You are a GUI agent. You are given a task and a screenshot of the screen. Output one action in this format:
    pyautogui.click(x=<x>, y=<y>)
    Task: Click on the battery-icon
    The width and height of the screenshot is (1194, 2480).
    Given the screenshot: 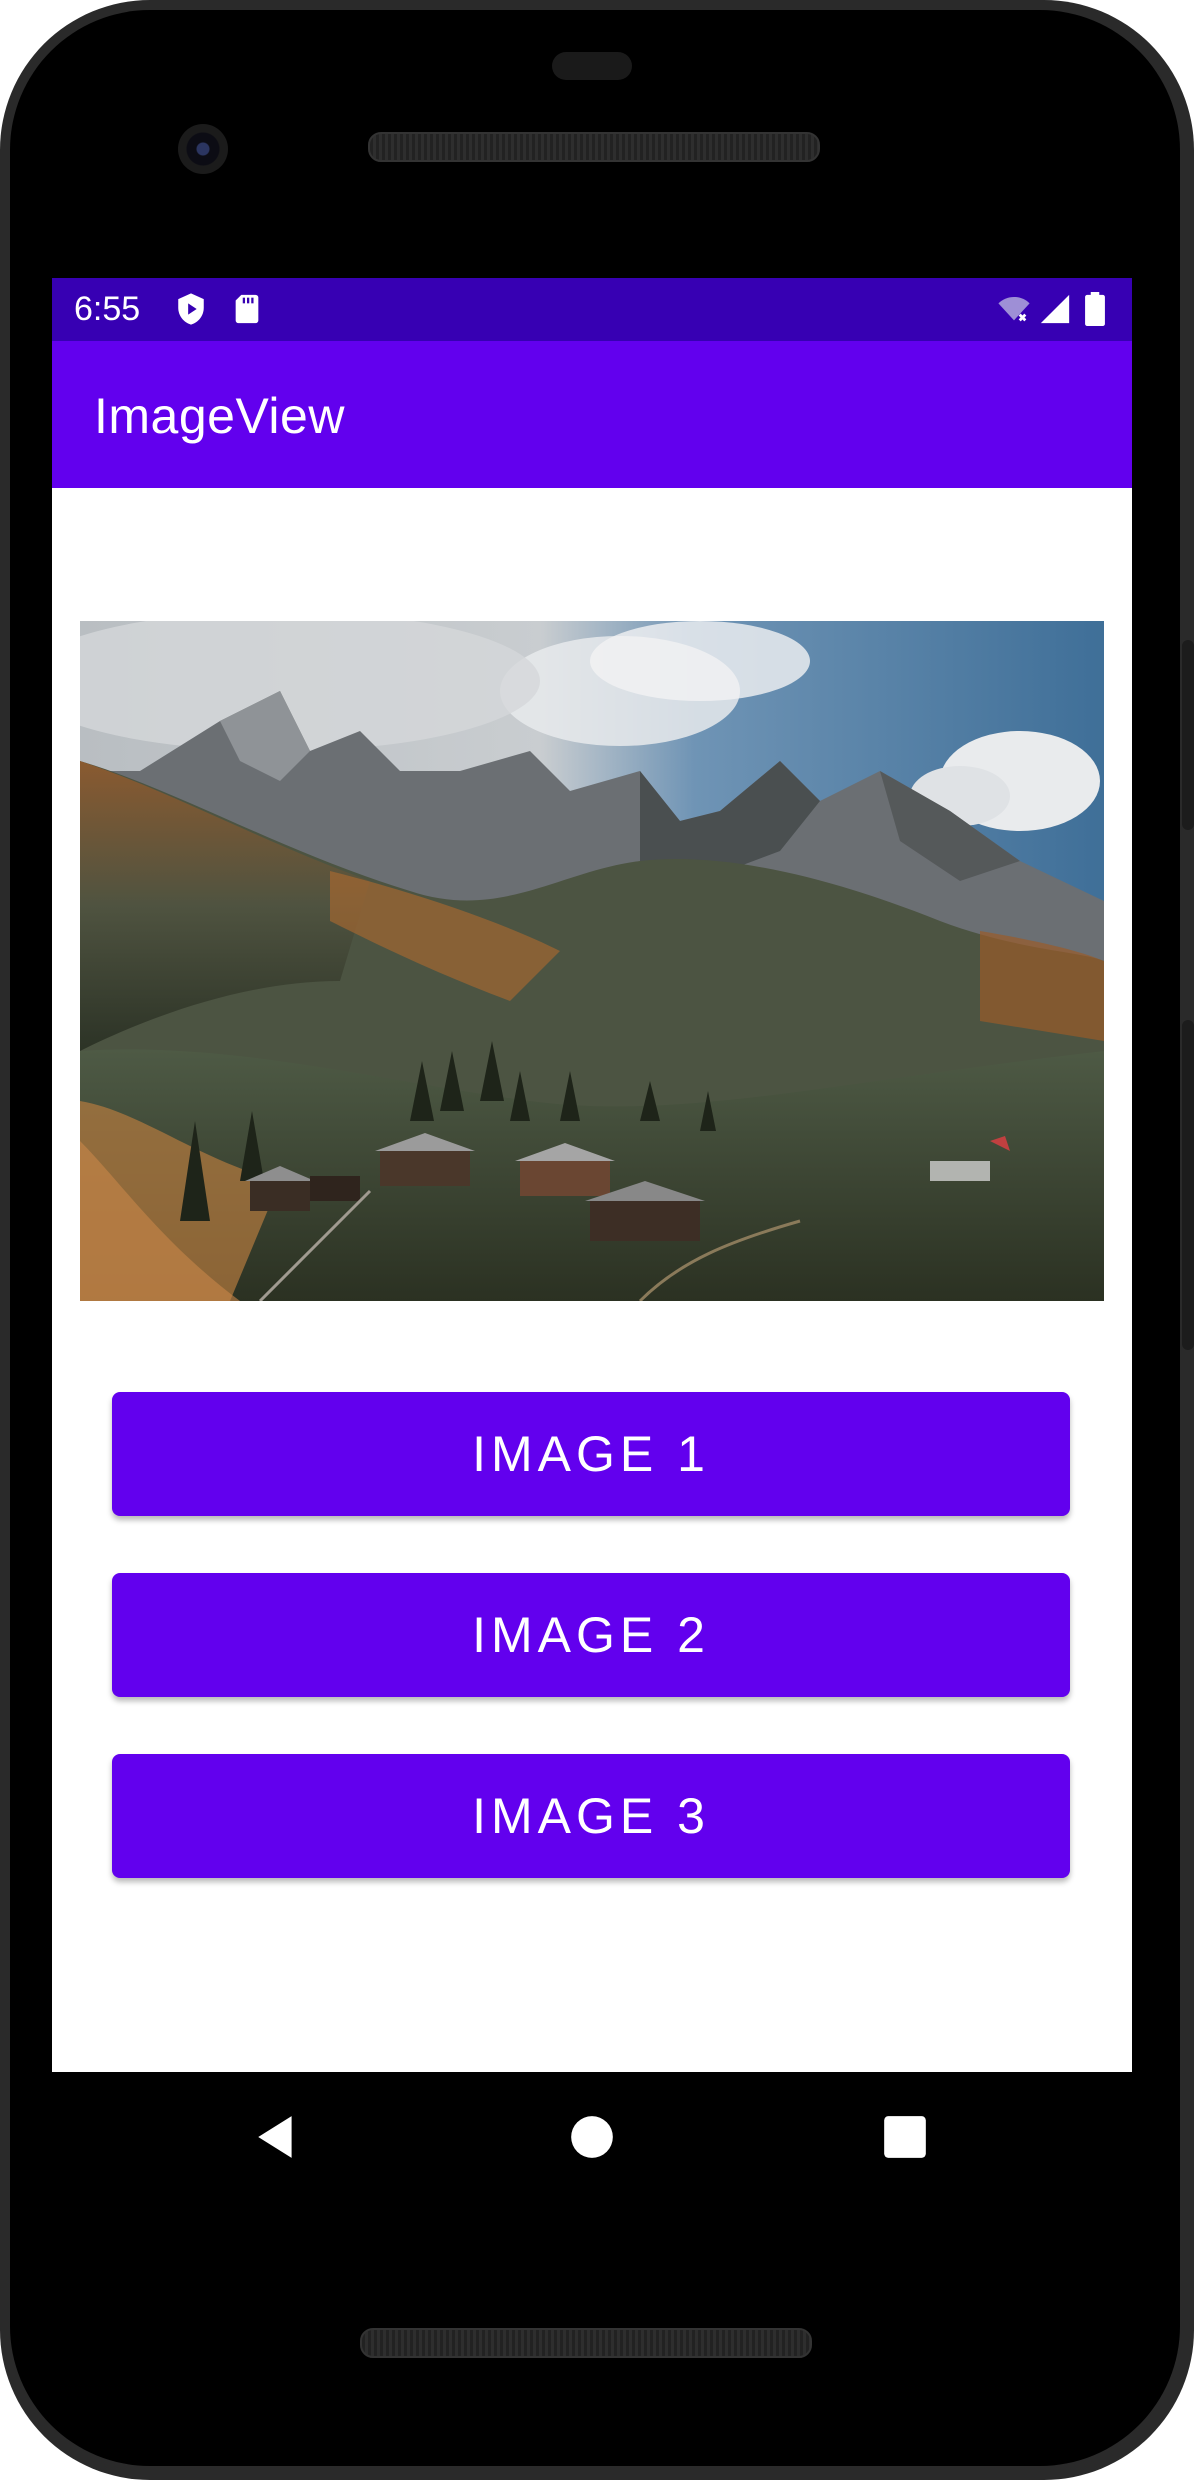 What is the action you would take?
    pyautogui.click(x=1095, y=309)
    